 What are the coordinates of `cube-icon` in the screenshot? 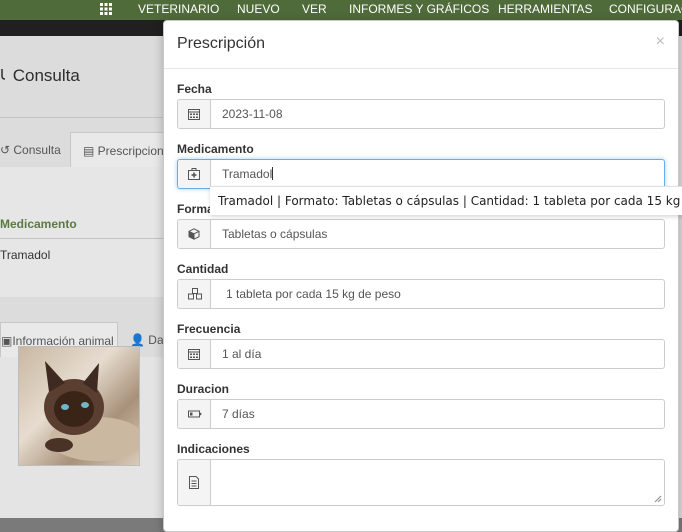 It's located at (194, 234).